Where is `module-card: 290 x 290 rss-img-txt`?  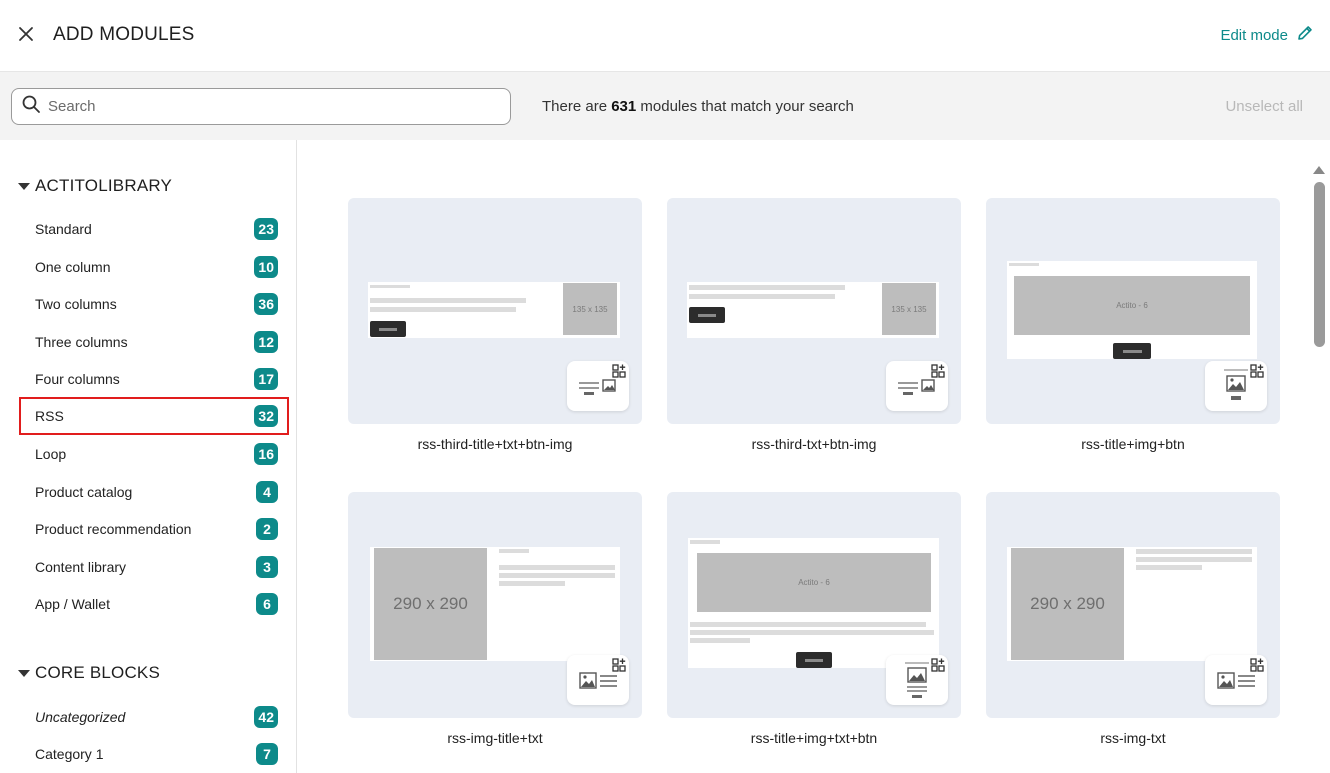 module-card: 290 x 290 rss-img-txt is located at coordinates (1133, 619).